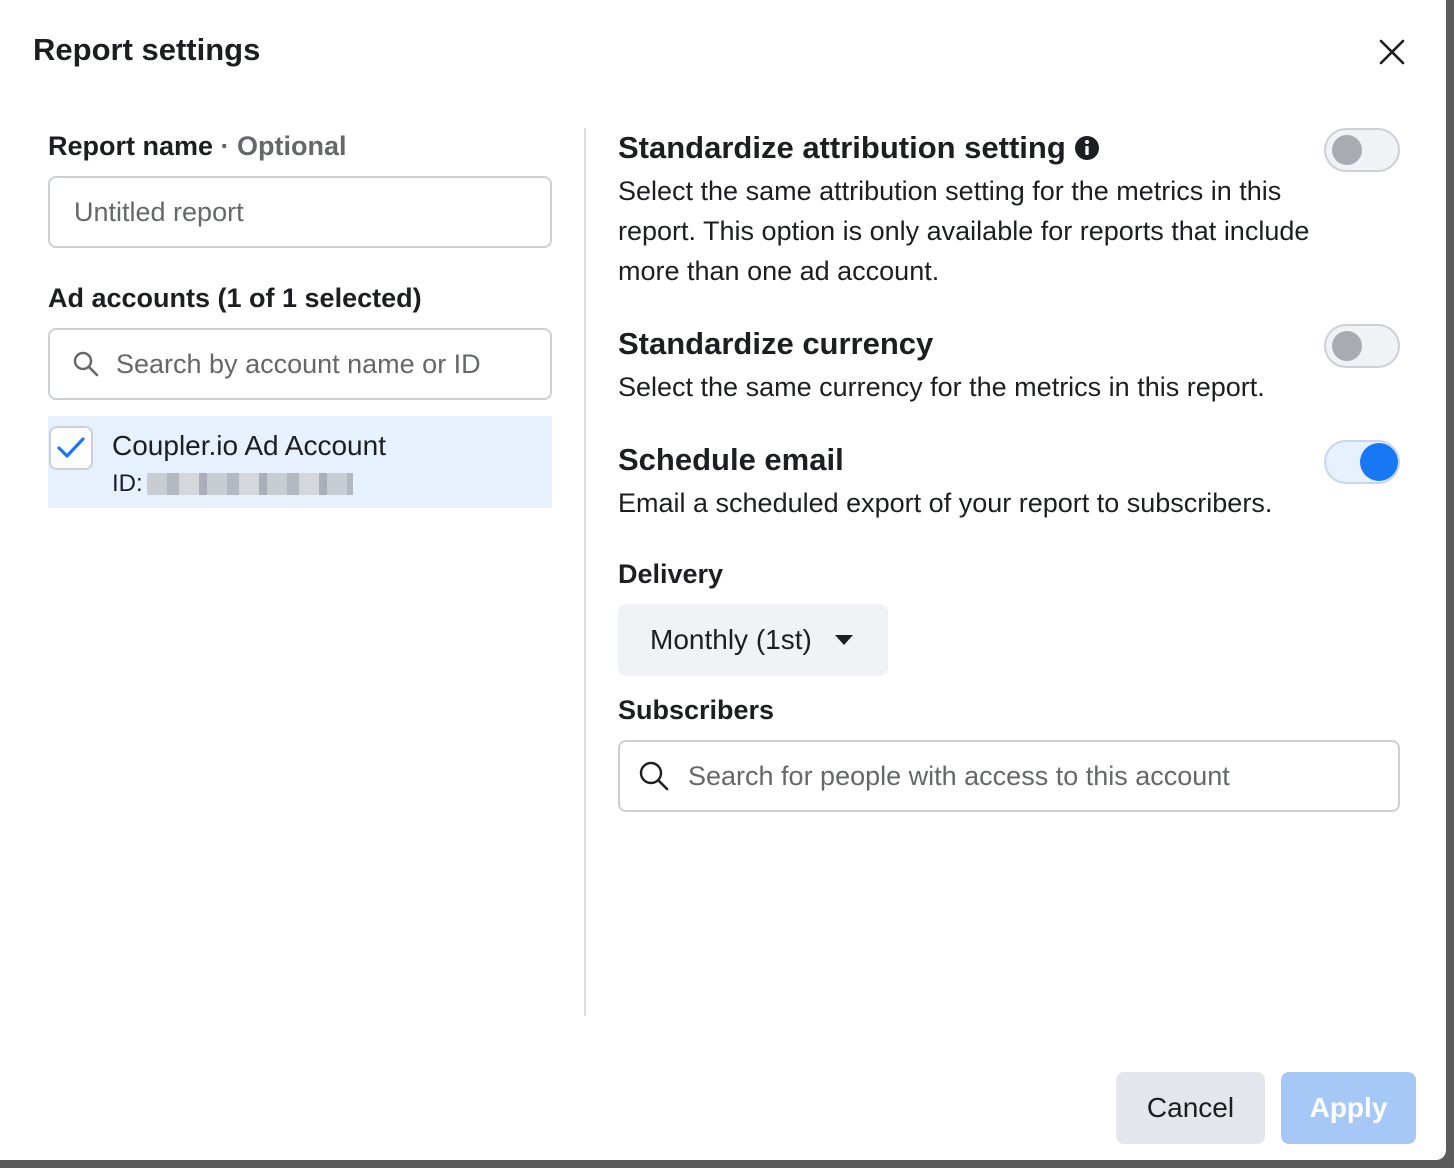  What do you see at coordinates (249, 445) in the screenshot?
I see `account-name: Coupler.io Ad Account` at bounding box center [249, 445].